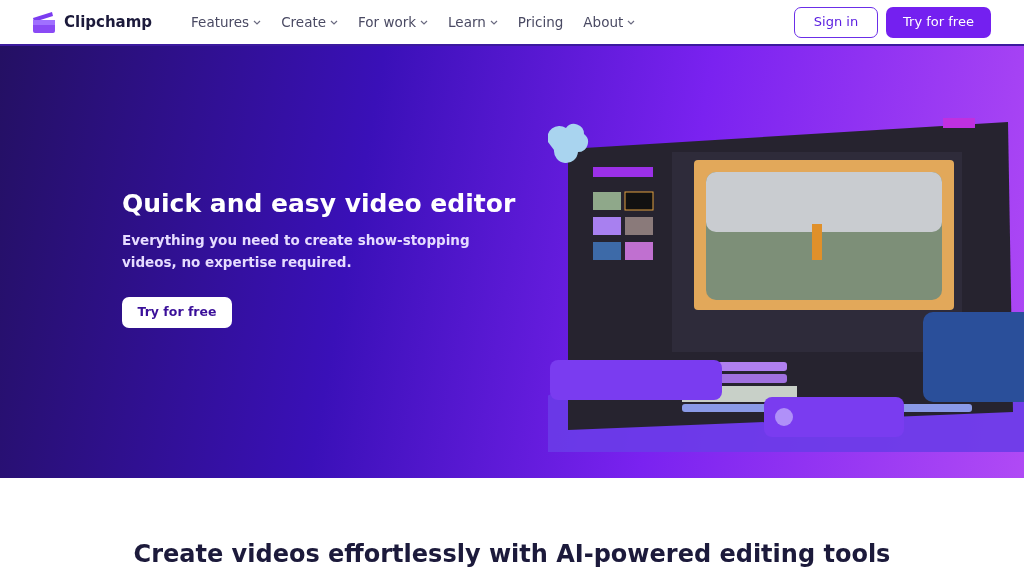 The height and width of the screenshot is (576, 1024). Describe the element at coordinates (108, 22) in the screenshot. I see `brand-name: Clipchamp` at that location.